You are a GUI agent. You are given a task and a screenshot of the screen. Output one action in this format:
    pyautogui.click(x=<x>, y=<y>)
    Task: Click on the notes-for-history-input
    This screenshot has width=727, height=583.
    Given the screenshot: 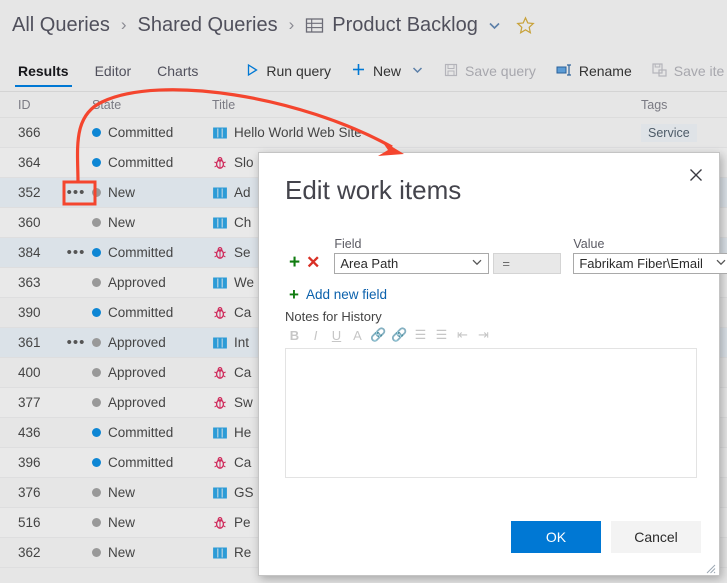 What is the action you would take?
    pyautogui.click(x=491, y=413)
    